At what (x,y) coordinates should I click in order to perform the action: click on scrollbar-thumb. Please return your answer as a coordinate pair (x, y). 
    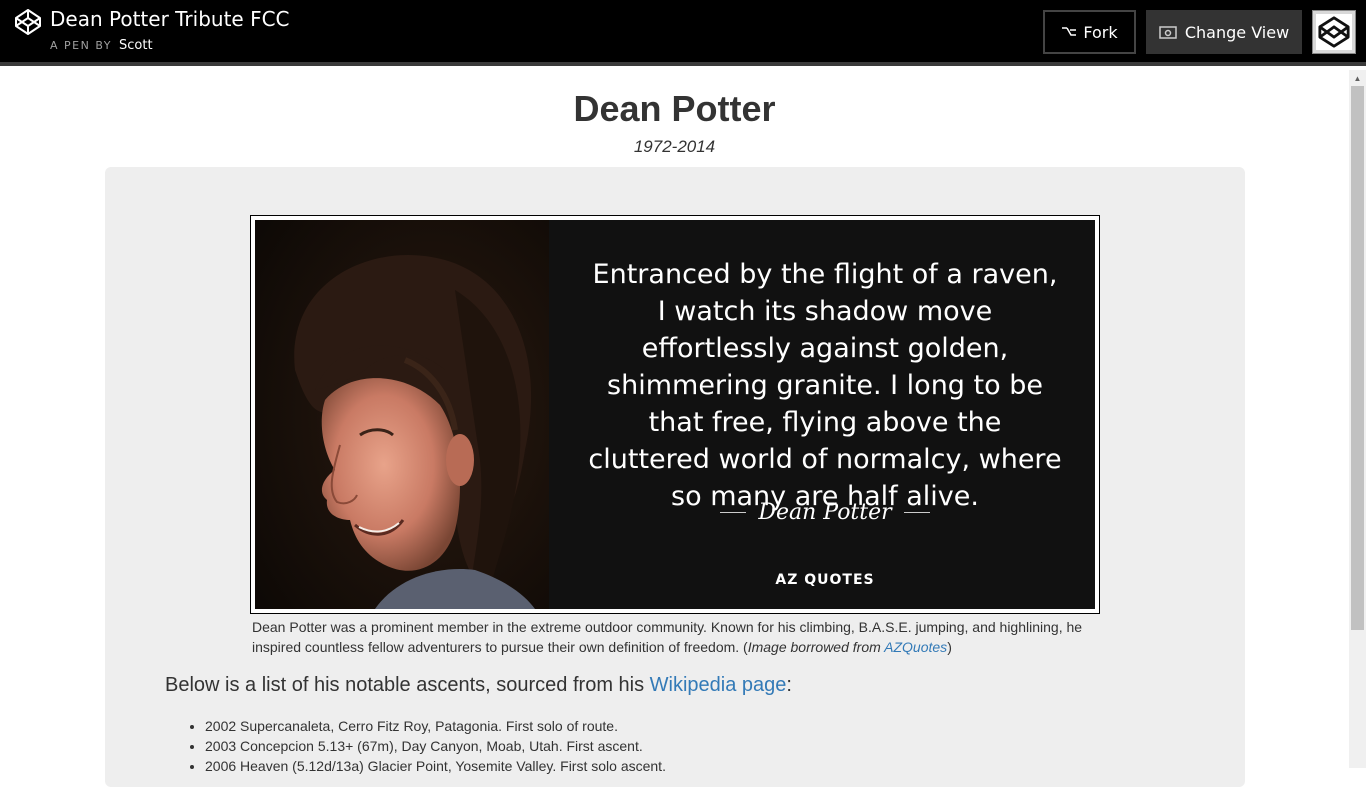
    Looking at the image, I should click on (1357, 358).